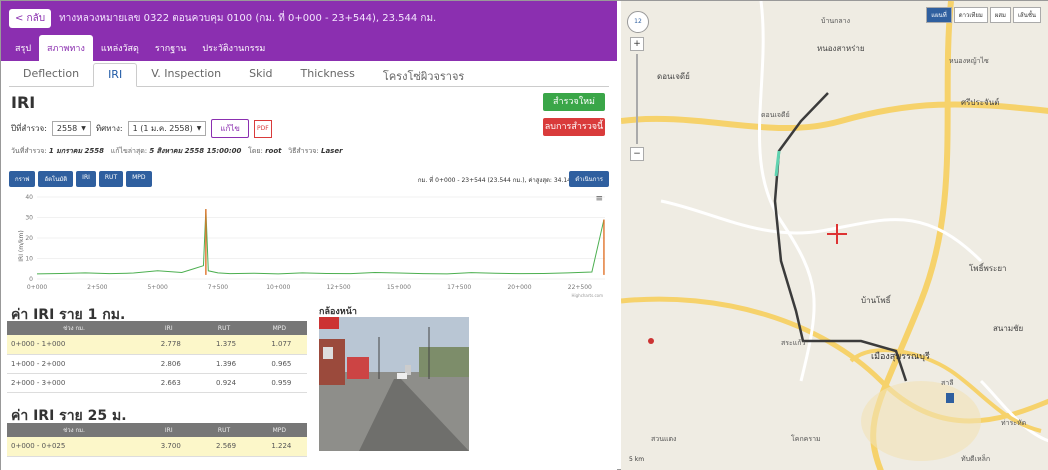 Image resolution: width=1048 pixels, height=470 pixels. I want to click on mpd-toggle: MPD, so click(139, 179).